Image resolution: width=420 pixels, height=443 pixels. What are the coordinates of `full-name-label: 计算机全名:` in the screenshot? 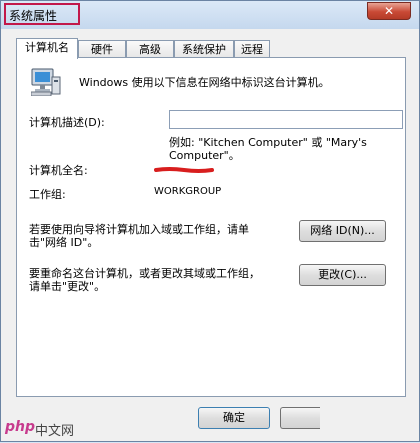 It's located at (58, 170).